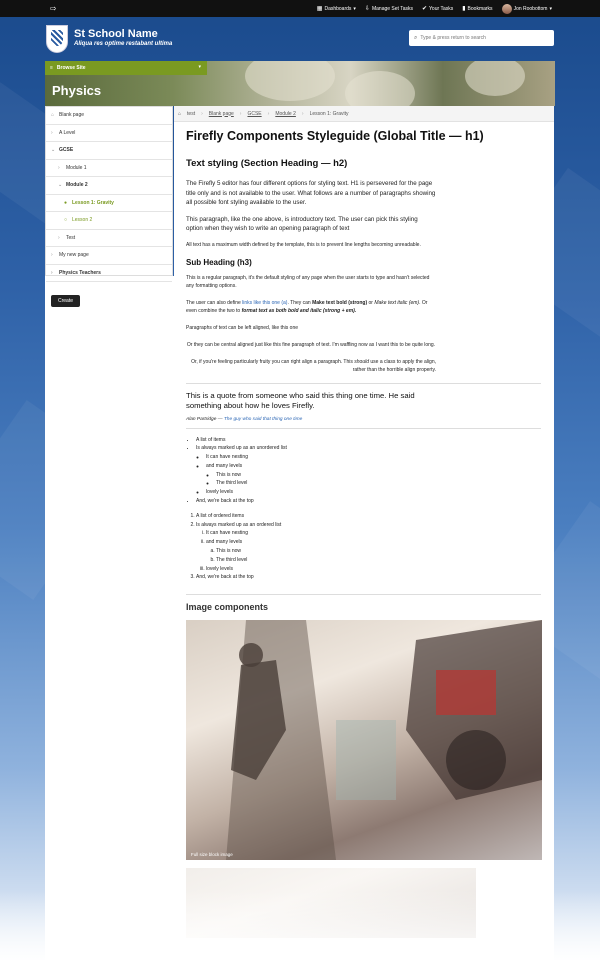 This screenshot has width=600, height=960. Describe the element at coordinates (506, 8) in the screenshot. I see `avatar` at that location.